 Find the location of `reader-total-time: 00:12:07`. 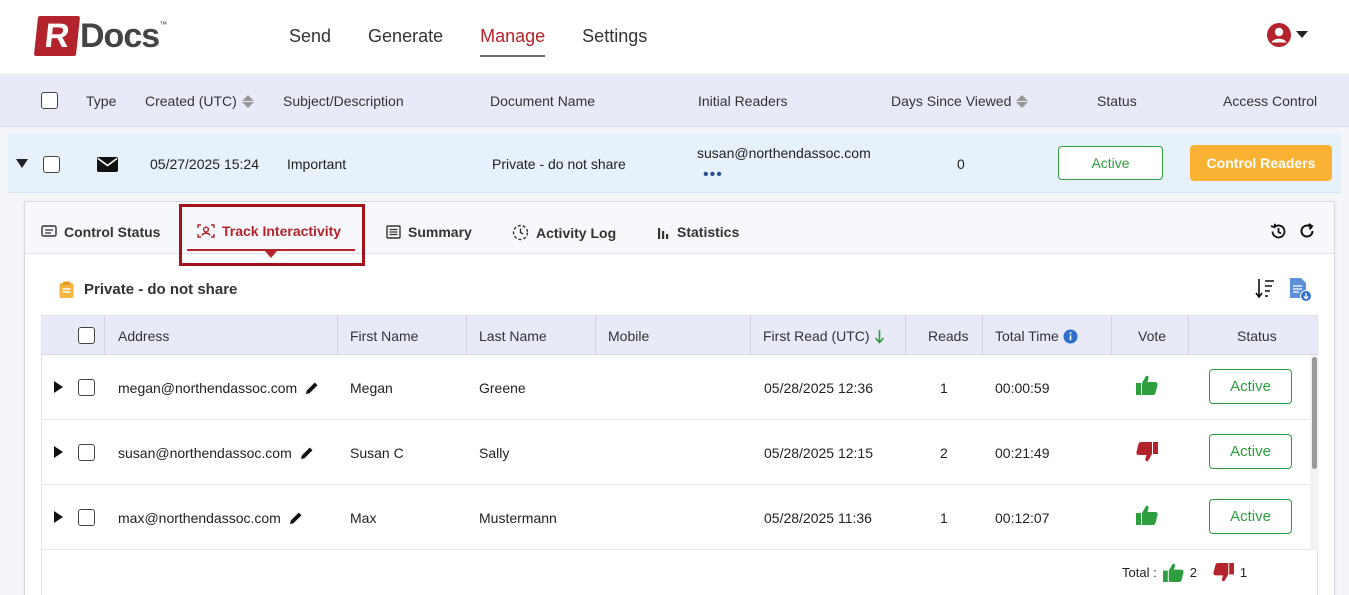

reader-total-time: 00:12:07 is located at coordinates (1022, 518).